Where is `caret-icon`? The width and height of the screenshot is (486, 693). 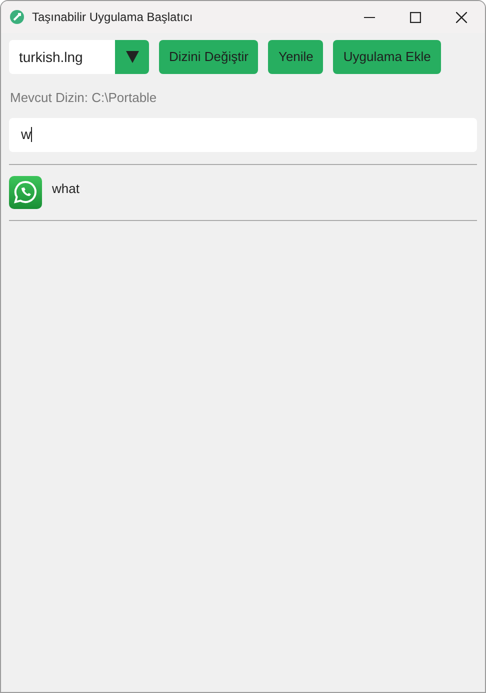 caret-icon is located at coordinates (132, 57).